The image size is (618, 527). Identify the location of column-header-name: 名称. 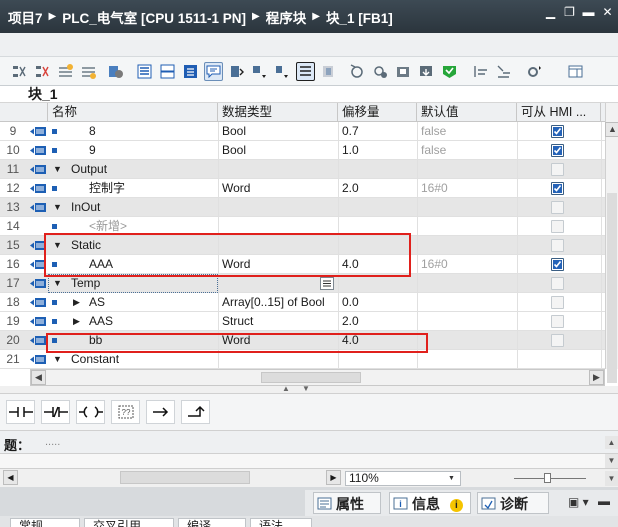
(133, 112).